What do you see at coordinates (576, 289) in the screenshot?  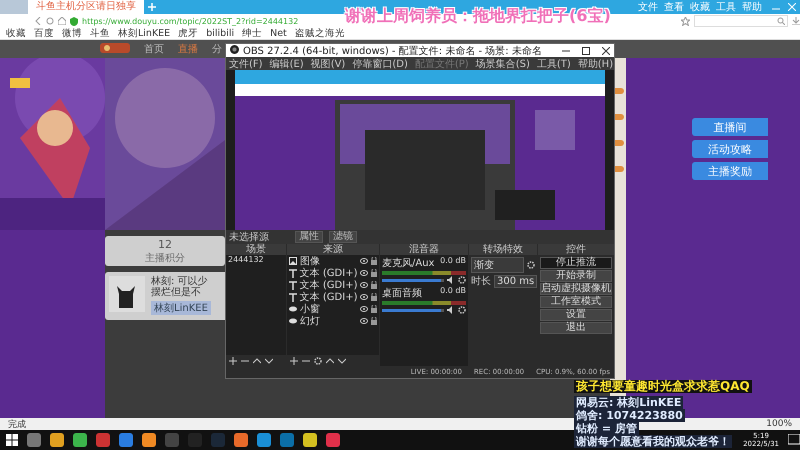 I see `control-button: 启动虚拟摄像机` at bounding box center [576, 289].